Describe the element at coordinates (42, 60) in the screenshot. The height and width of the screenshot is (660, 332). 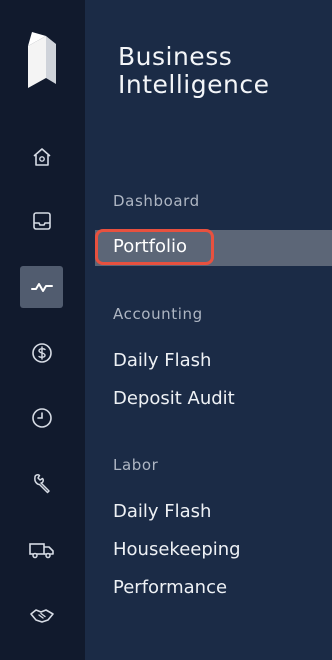
I see `app-logo-icon` at that location.